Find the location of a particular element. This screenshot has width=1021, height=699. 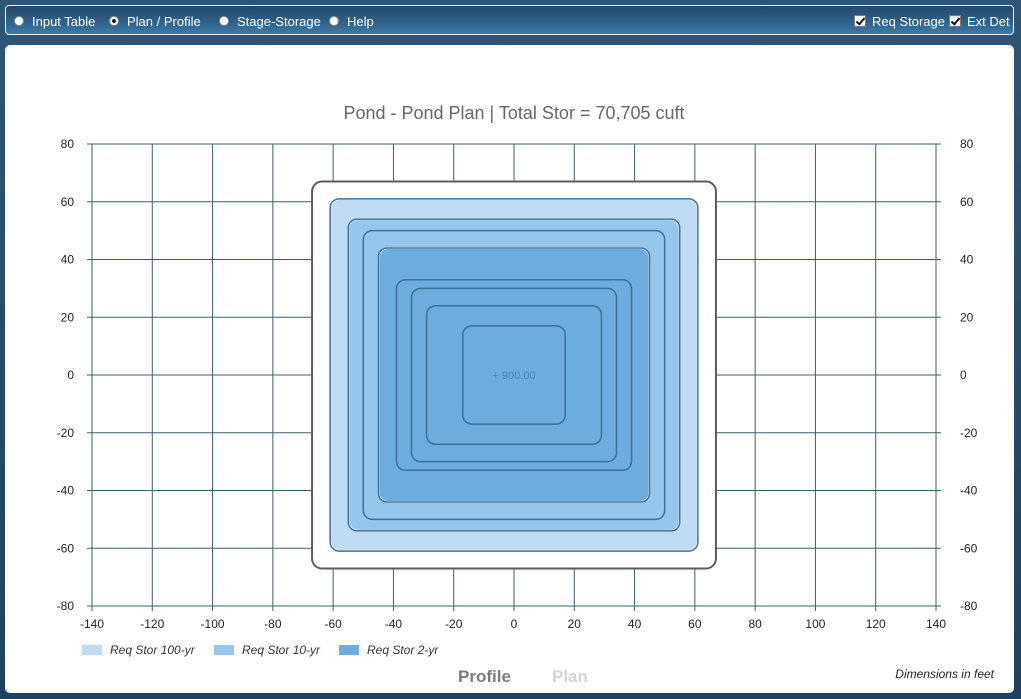

tab-plan-profile-label: Plan / Profile is located at coordinates (164, 21).